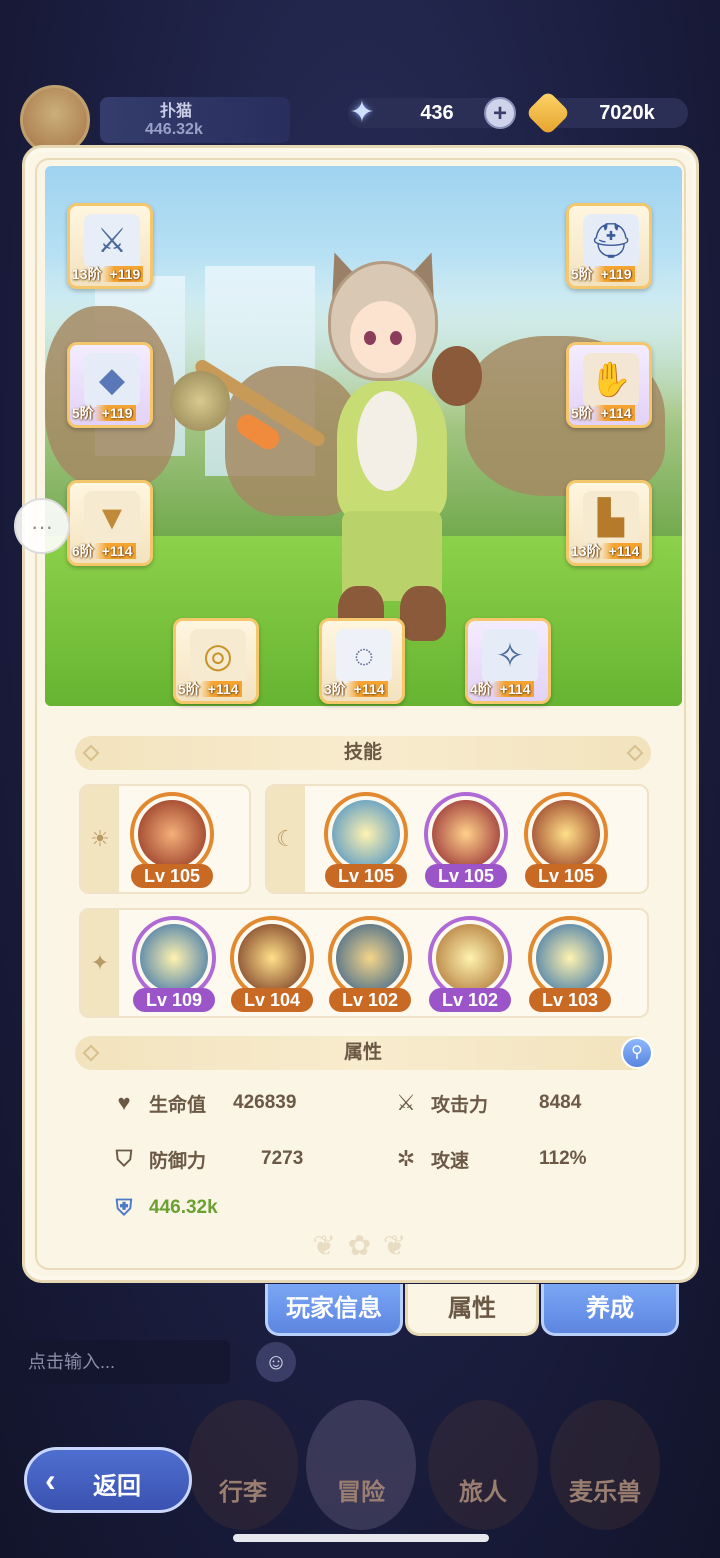 The width and height of the screenshot is (720, 1558). I want to click on gold-amount: 7020k, so click(627, 112).